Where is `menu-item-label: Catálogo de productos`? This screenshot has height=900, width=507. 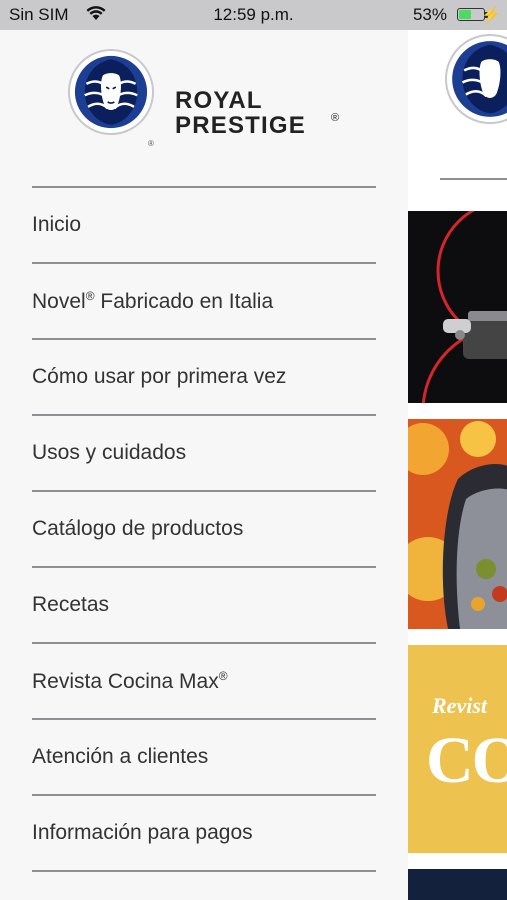
menu-item-label: Catálogo de productos is located at coordinates (138, 528).